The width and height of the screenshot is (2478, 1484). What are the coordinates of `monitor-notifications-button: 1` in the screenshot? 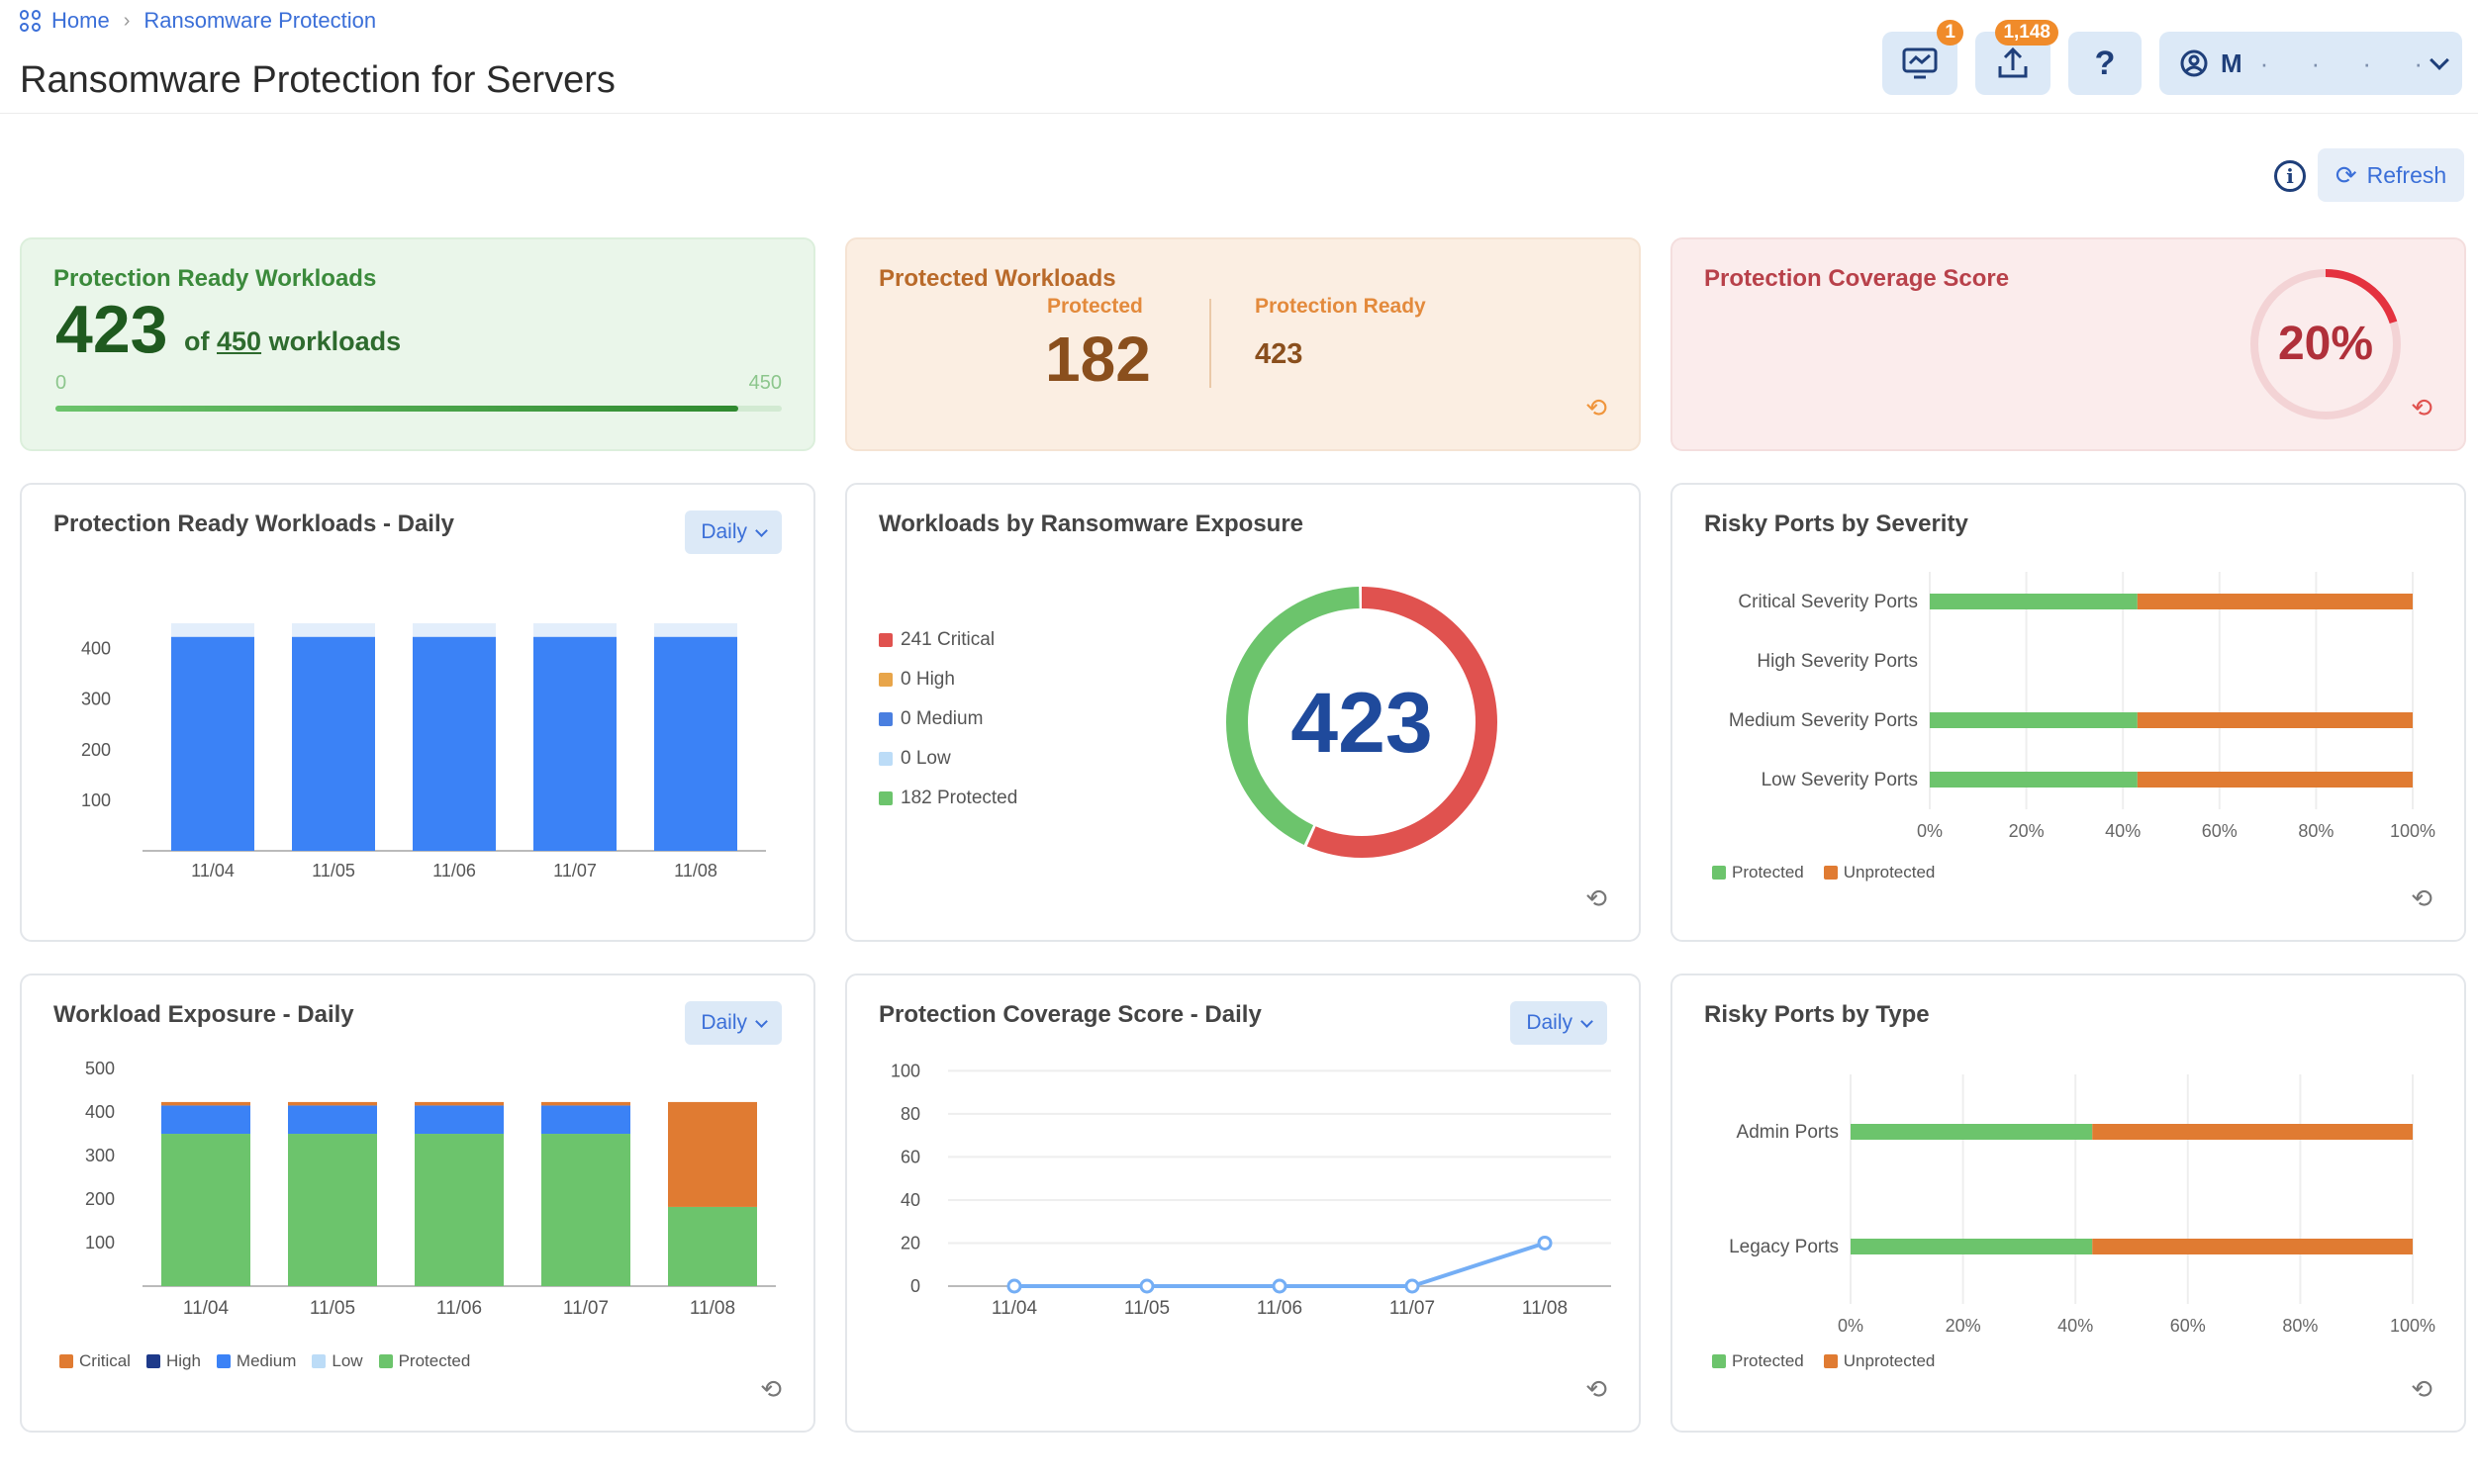 It's located at (1923, 57).